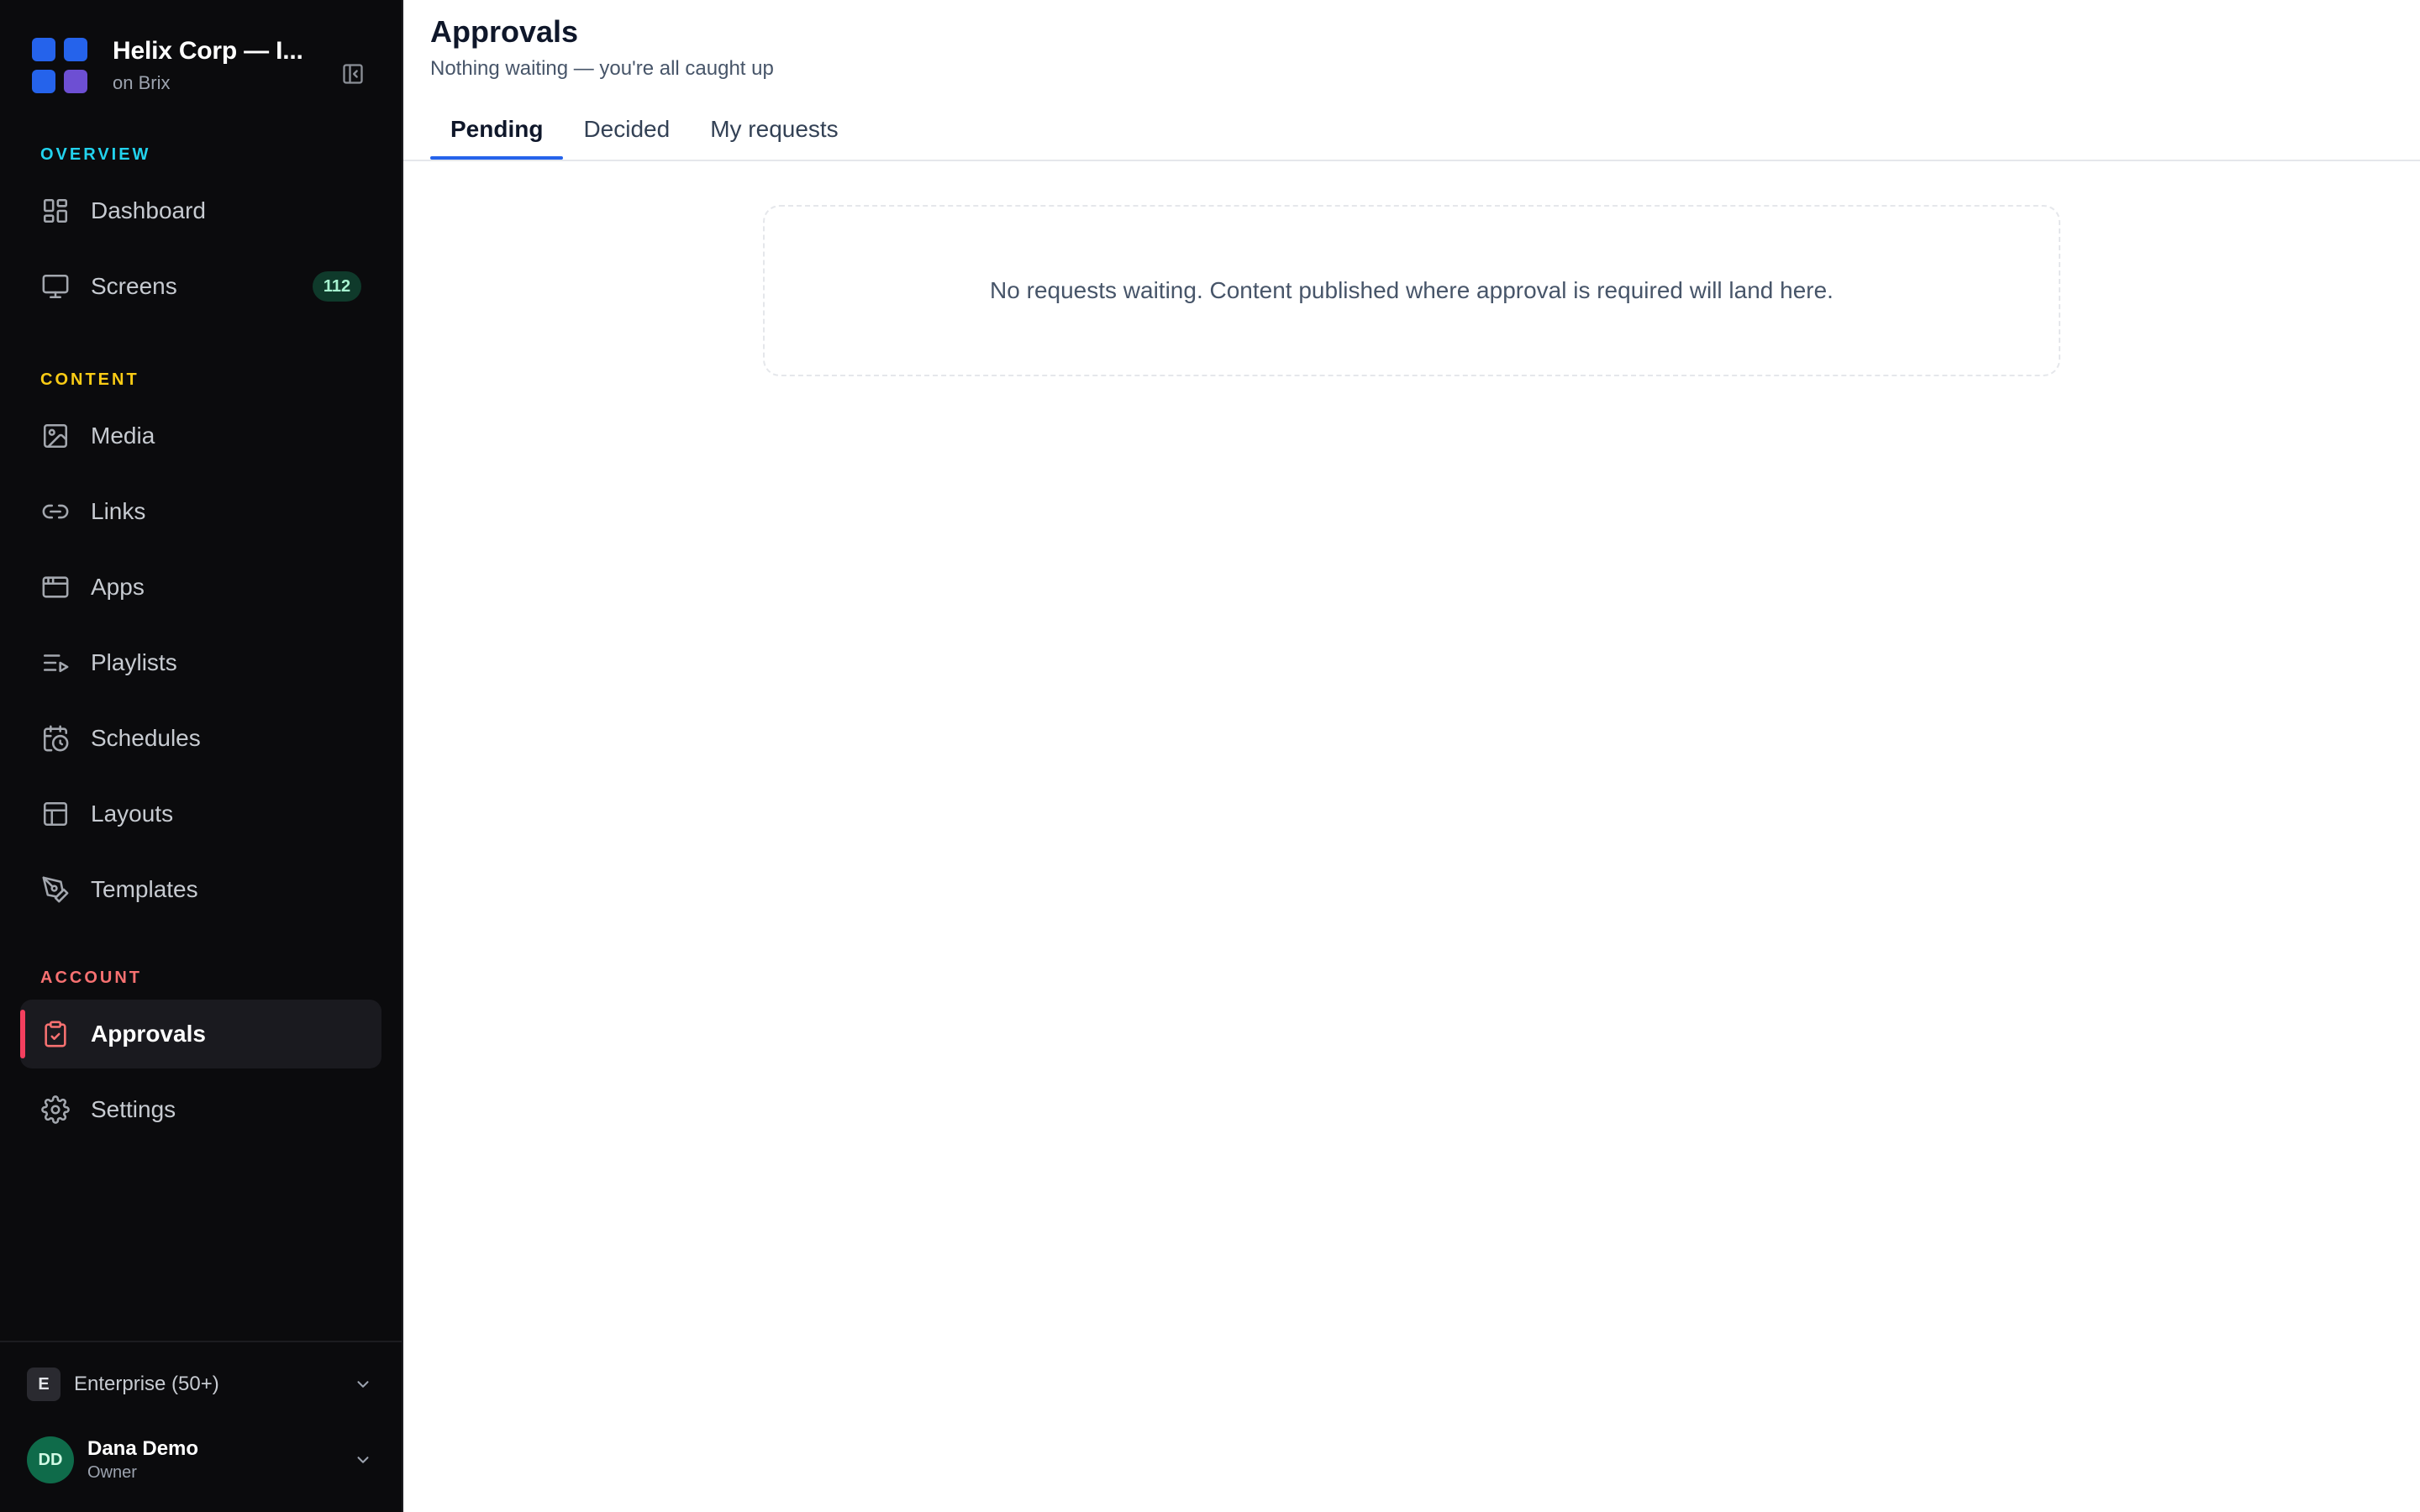 The width and height of the screenshot is (2420, 1512). What do you see at coordinates (1425, 129) in the screenshot?
I see `approval-tabs: Pending Decided My requests` at bounding box center [1425, 129].